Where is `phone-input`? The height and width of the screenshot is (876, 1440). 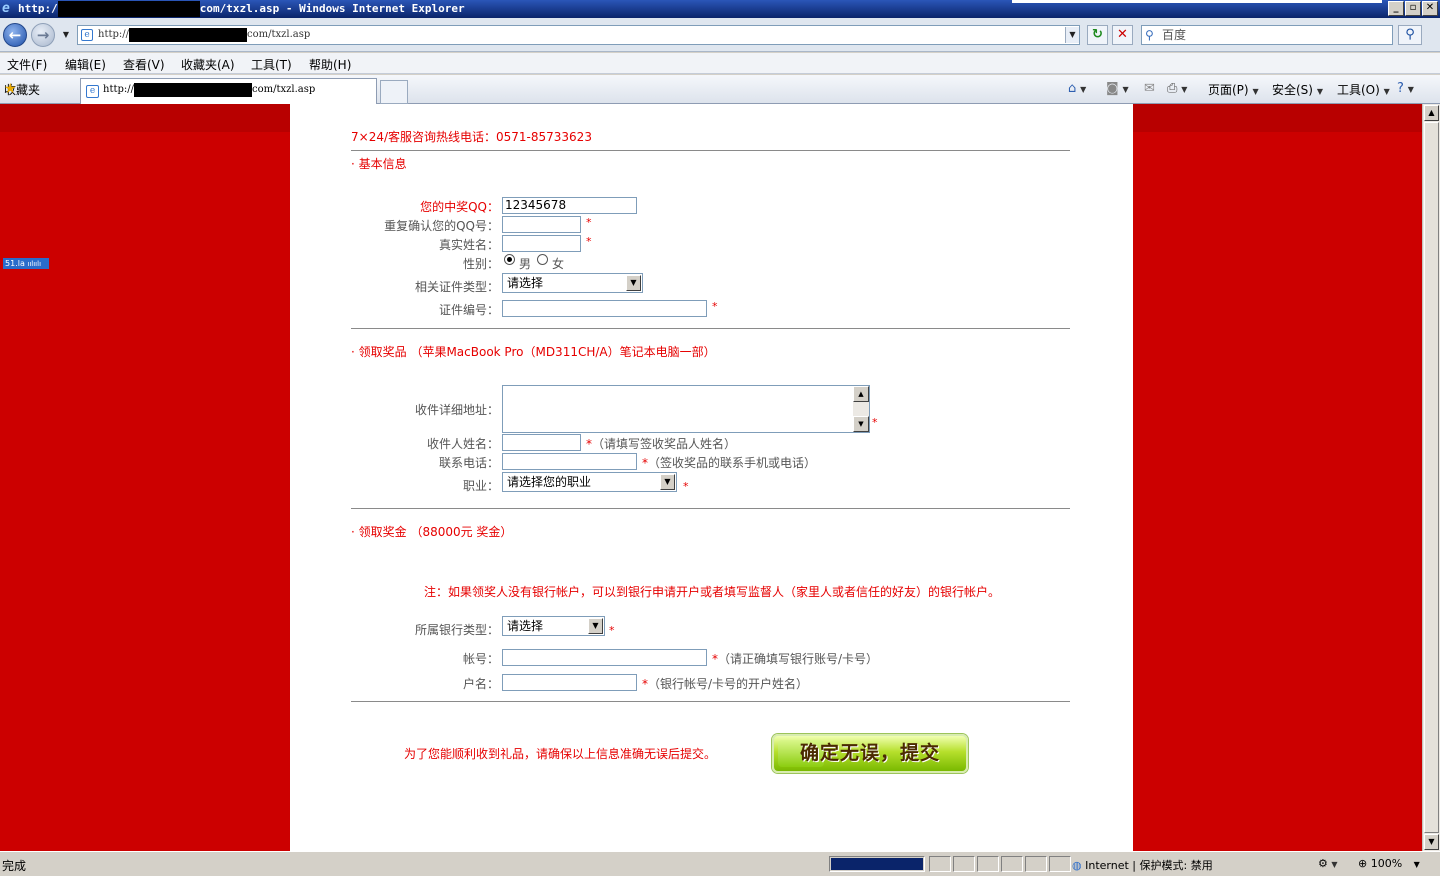
phone-input is located at coordinates (569, 461).